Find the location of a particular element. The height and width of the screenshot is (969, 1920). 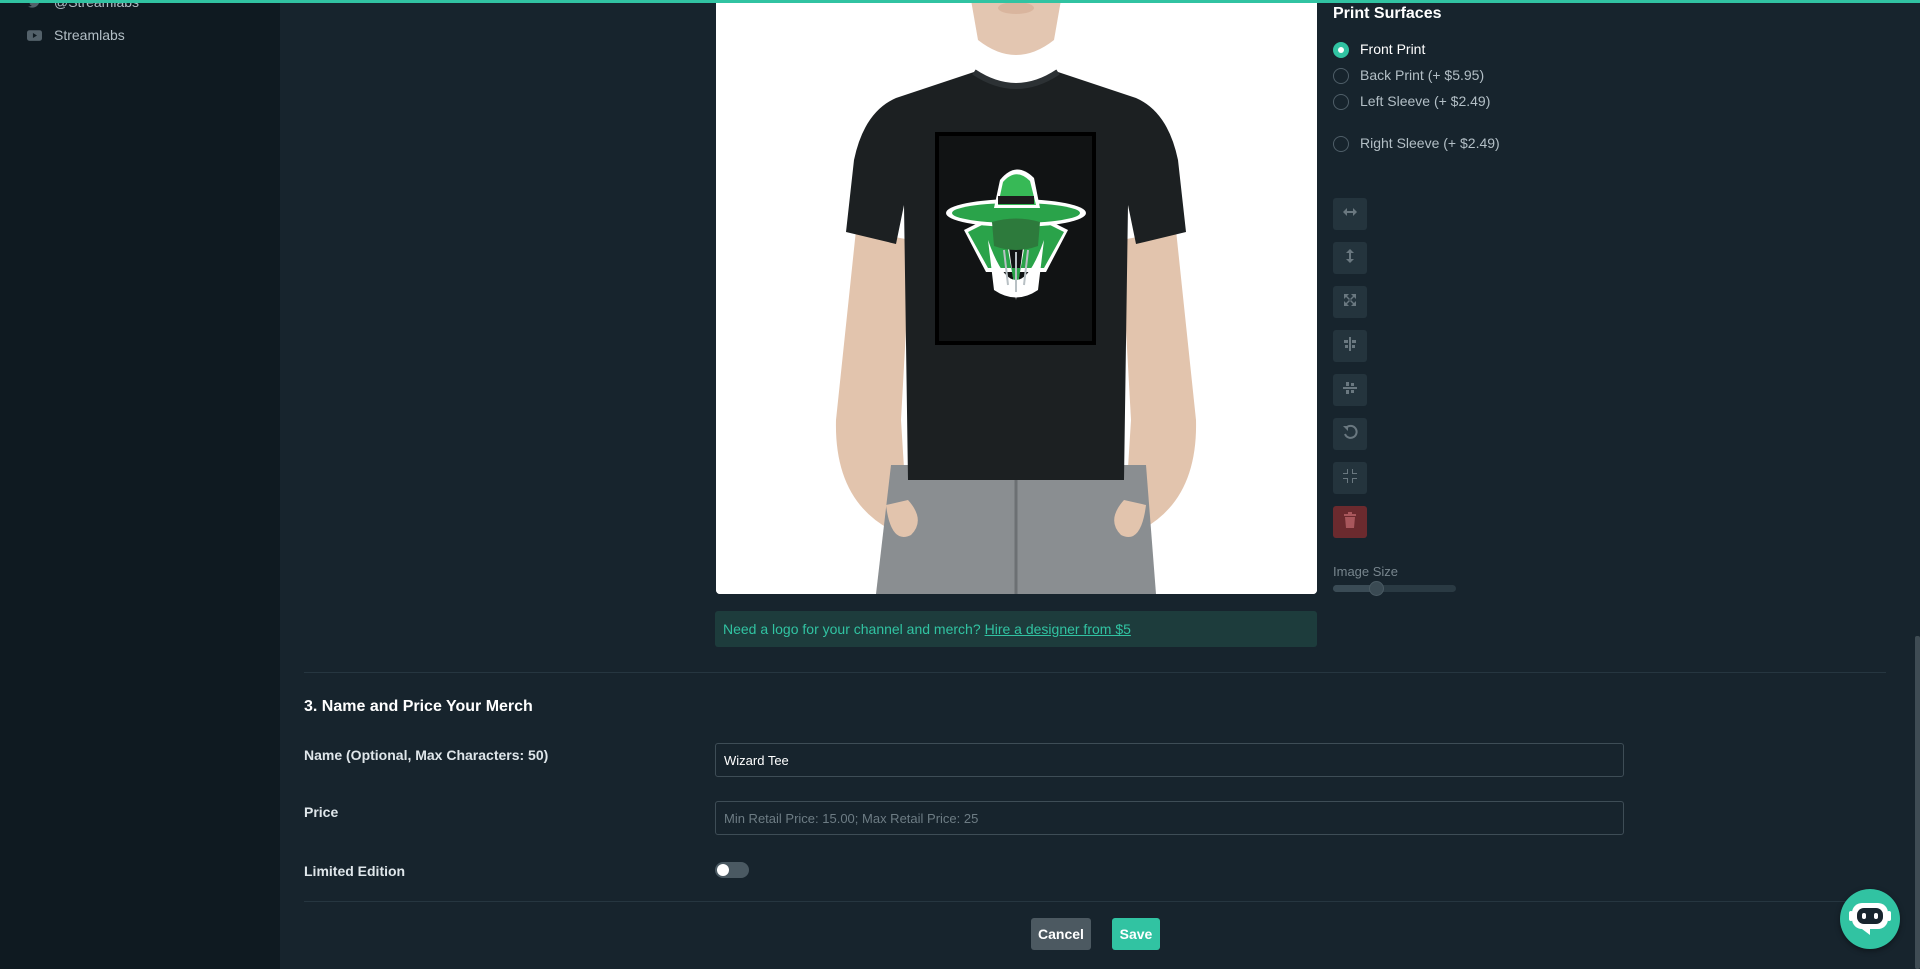

chat-assistant-button is located at coordinates (1870, 919).